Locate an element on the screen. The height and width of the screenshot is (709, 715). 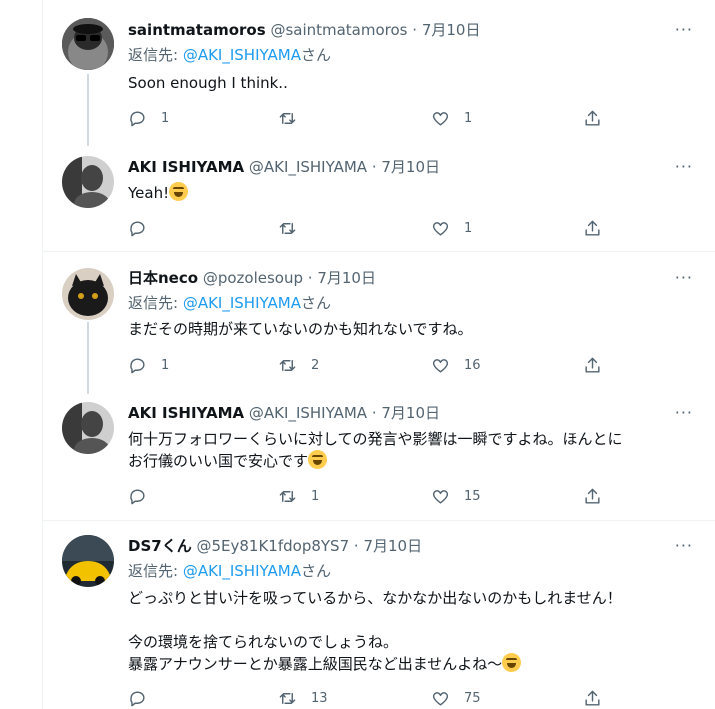
action-bar: 1 1 is located at coordinates (368, 118).